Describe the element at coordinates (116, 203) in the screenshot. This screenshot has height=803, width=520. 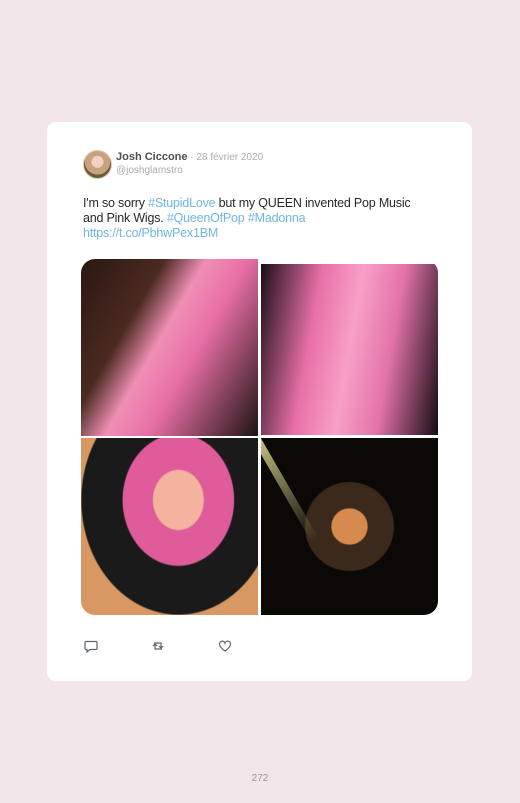
I see `tweet-text-part: I'm so sorry` at that location.